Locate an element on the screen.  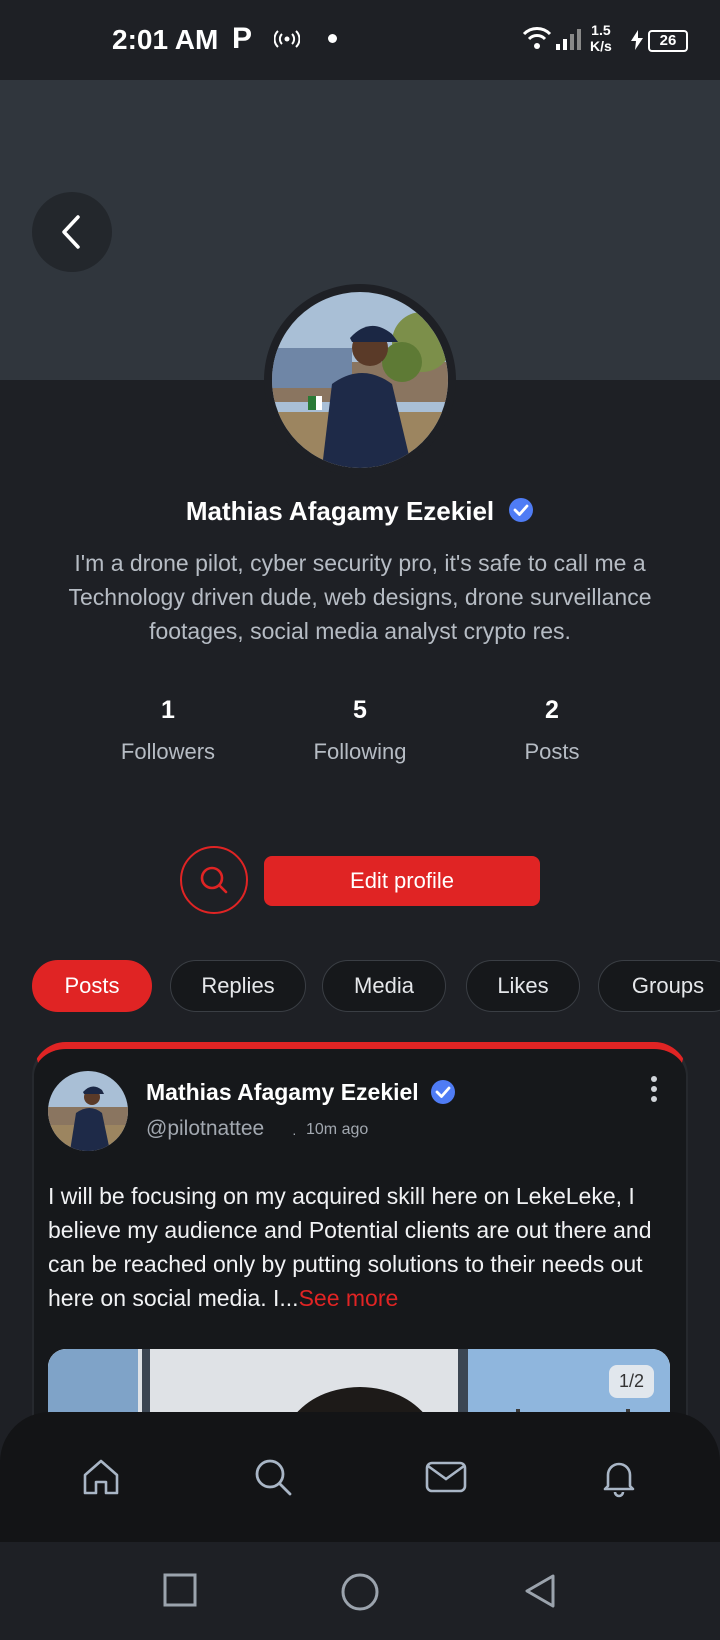
profile-tabs: Posts Replies Media Likes Groups is located at coordinates (376, 987).